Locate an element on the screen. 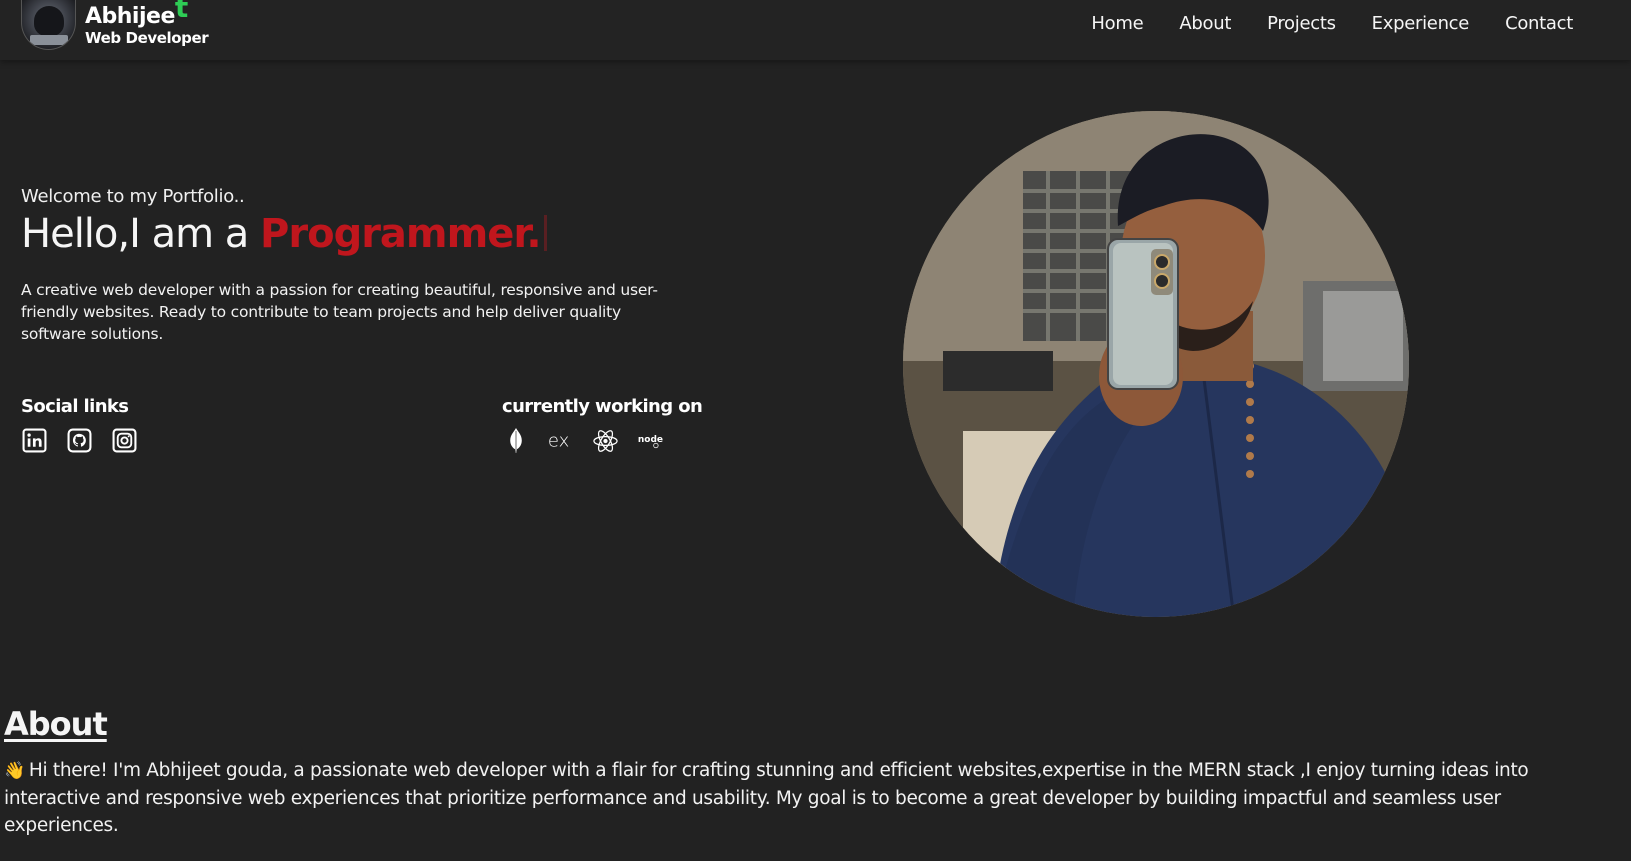  brand: Abhijeet Web Developer is located at coordinates (115, 25).